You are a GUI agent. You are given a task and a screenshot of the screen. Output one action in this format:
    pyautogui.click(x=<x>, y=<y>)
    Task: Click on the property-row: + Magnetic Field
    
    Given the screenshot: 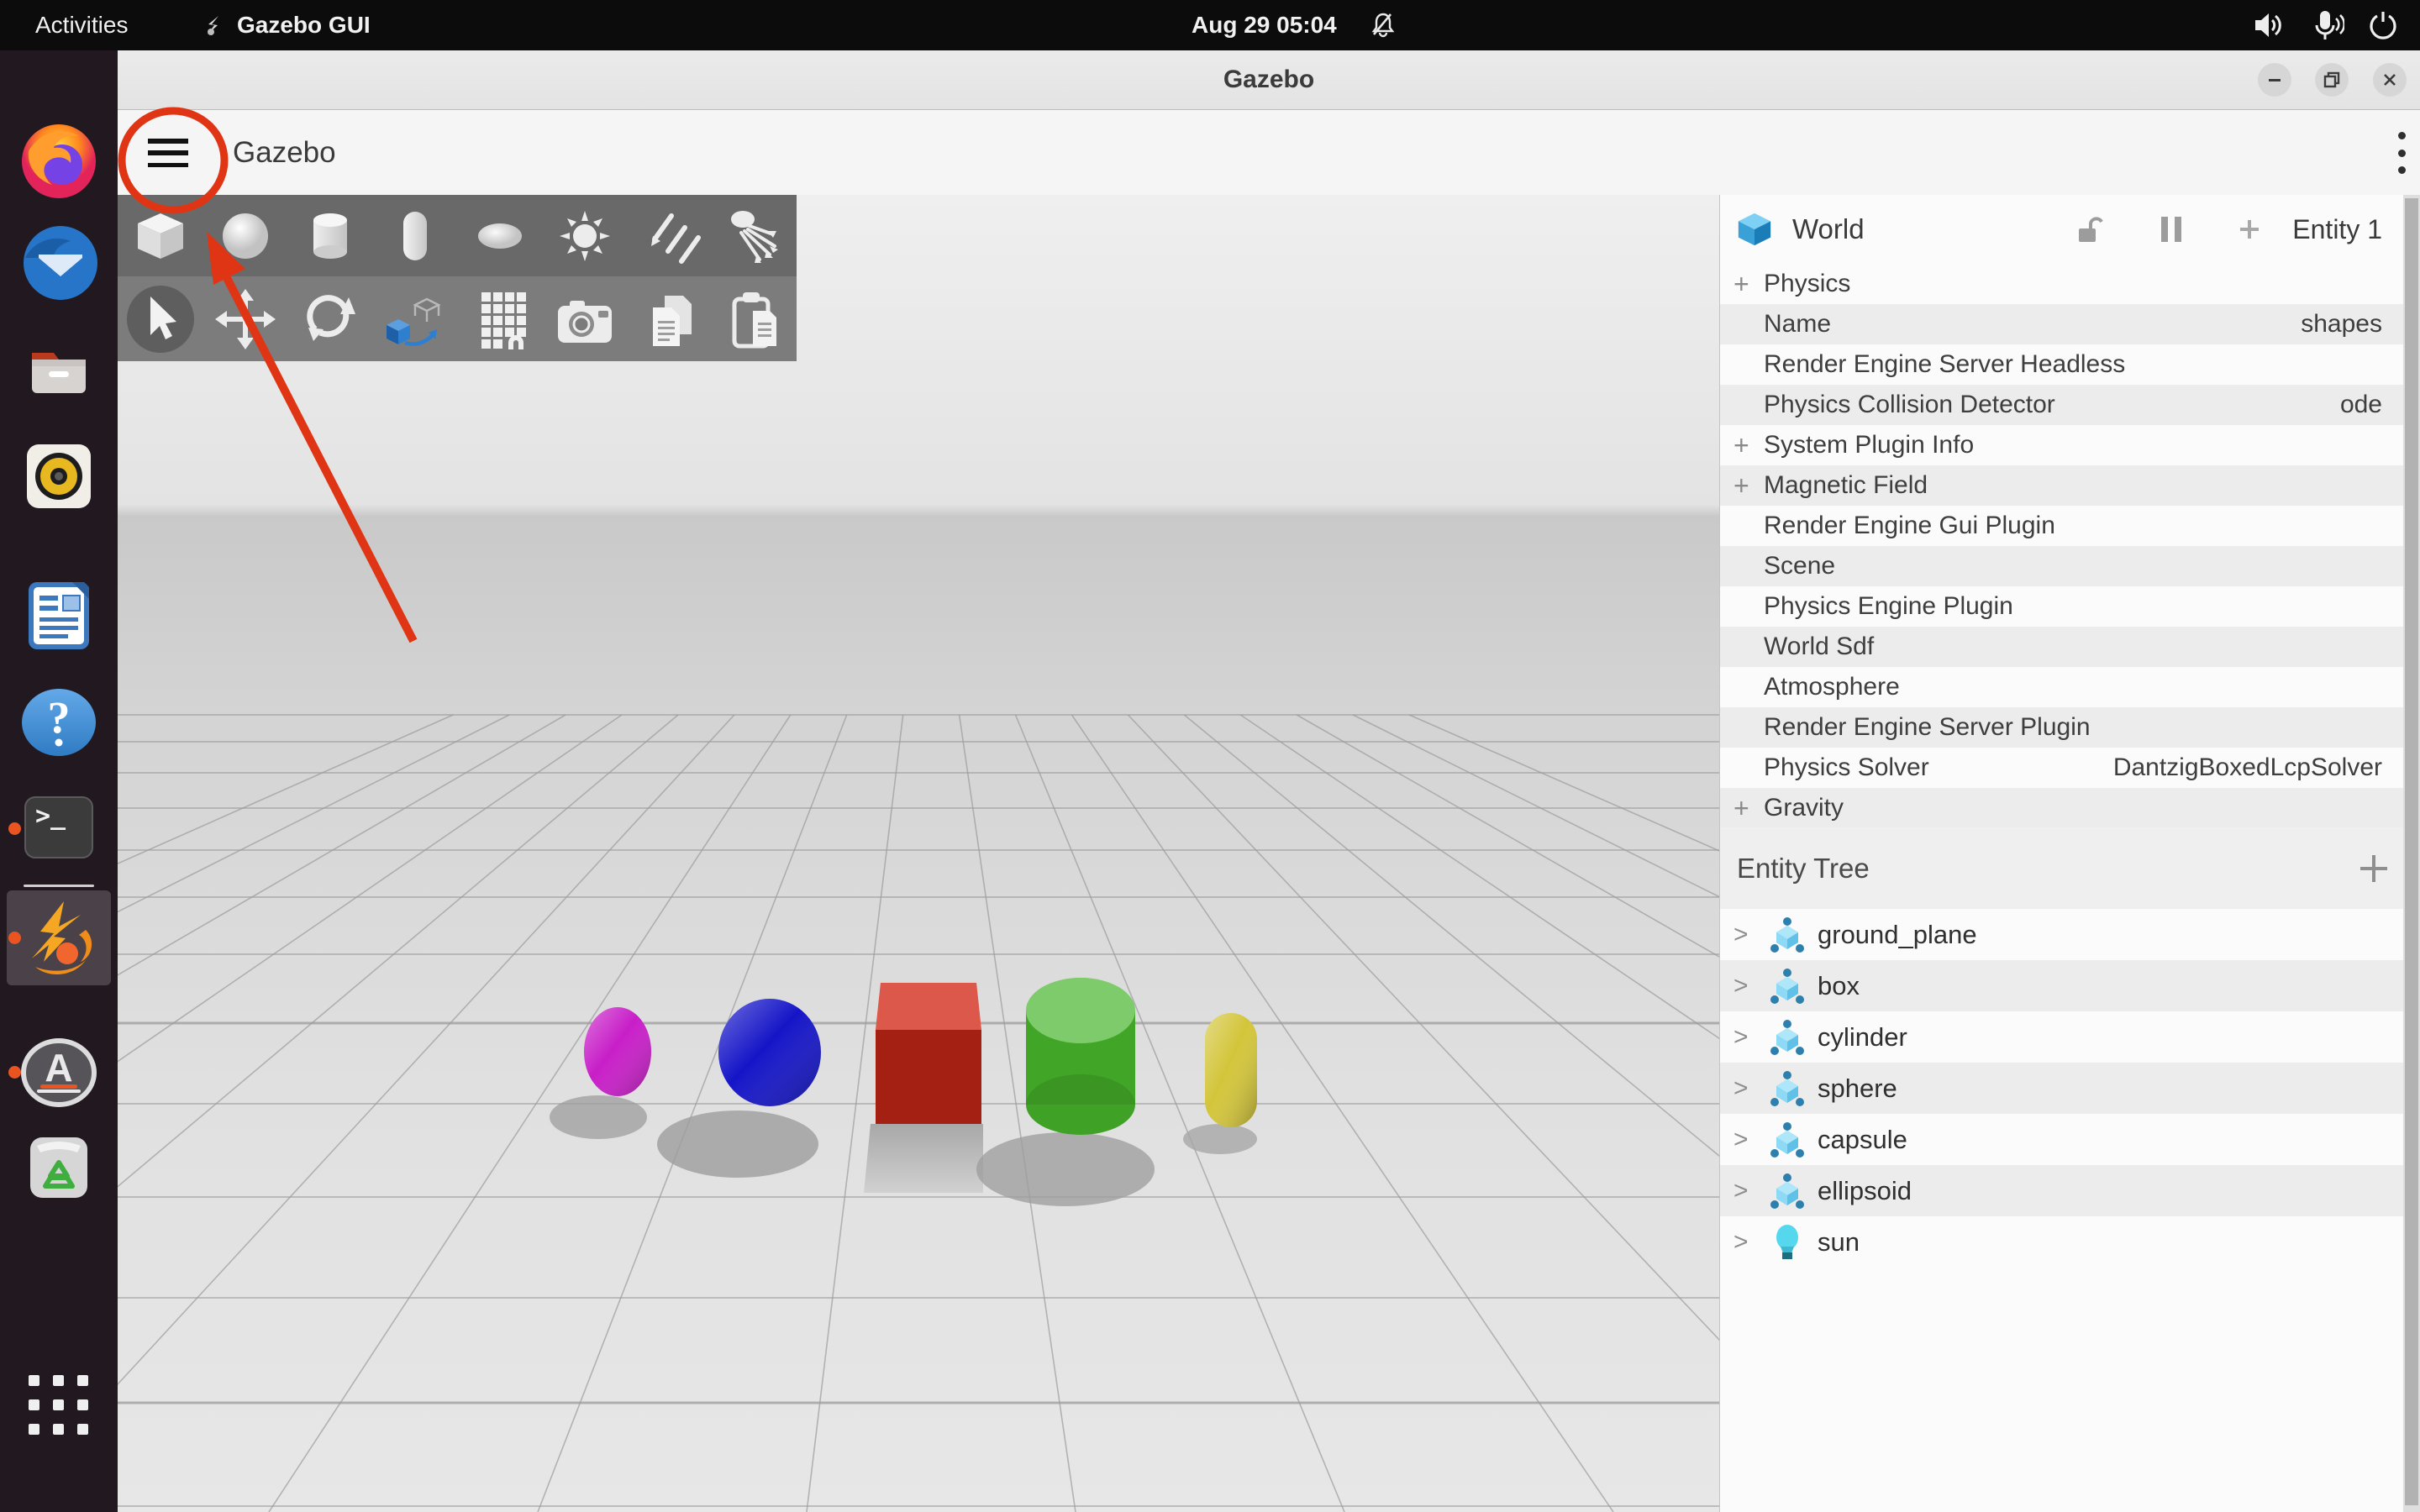 What is the action you would take?
    pyautogui.click(x=2070, y=485)
    